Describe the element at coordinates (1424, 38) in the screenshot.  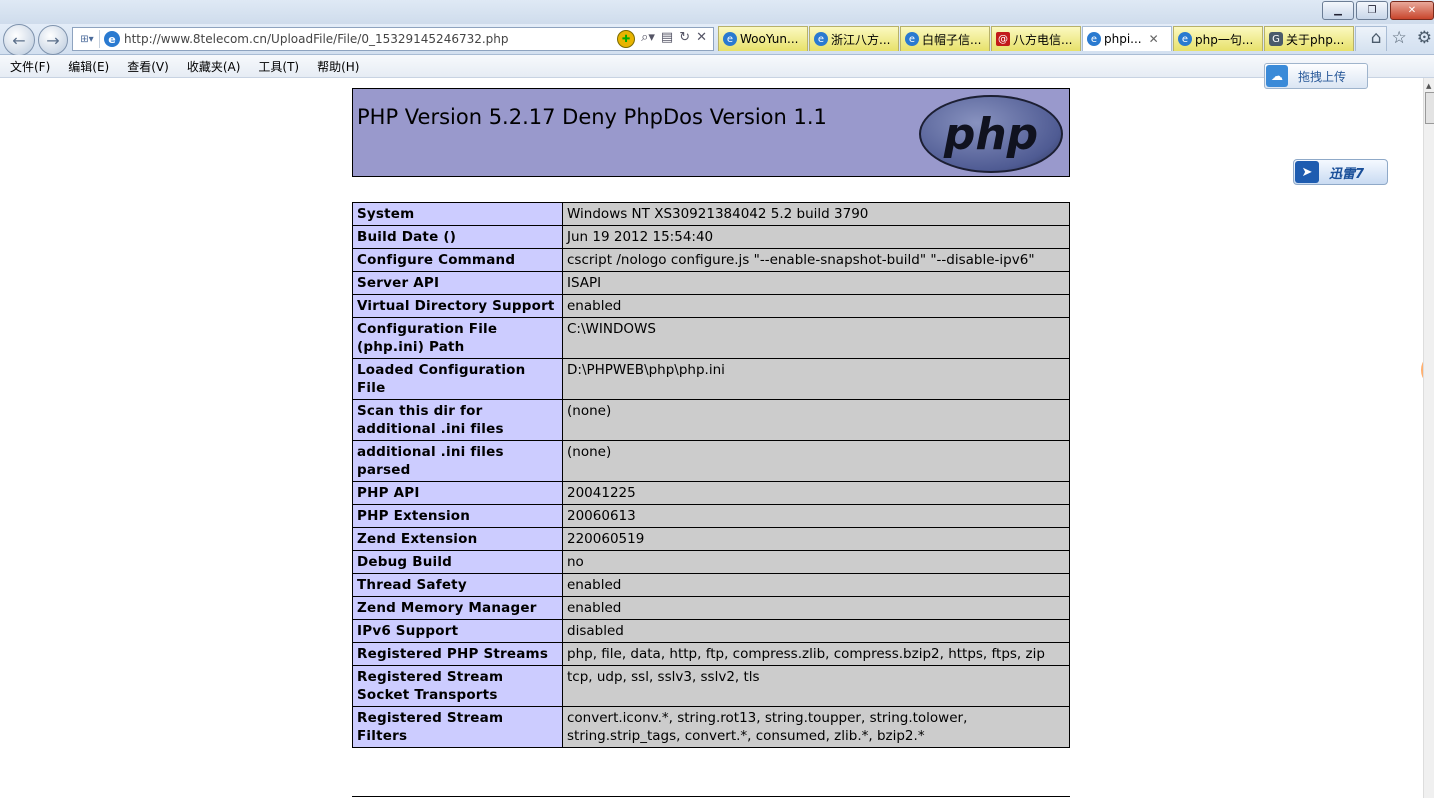
I see `gear-icon: ⚙` at that location.